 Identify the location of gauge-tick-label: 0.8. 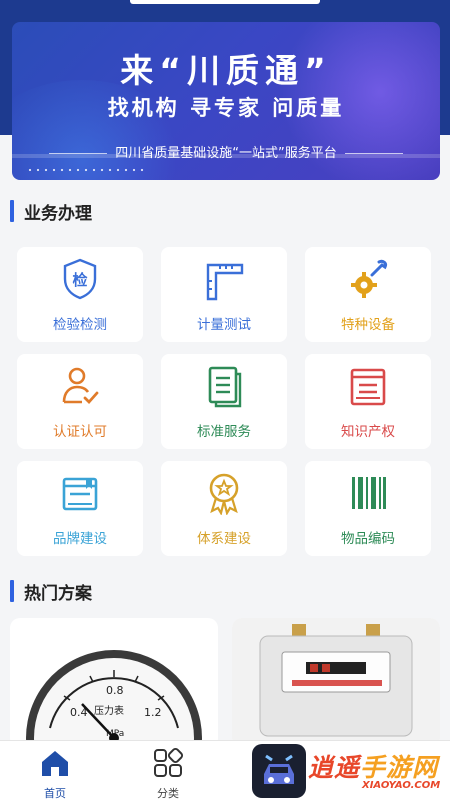
(115, 690).